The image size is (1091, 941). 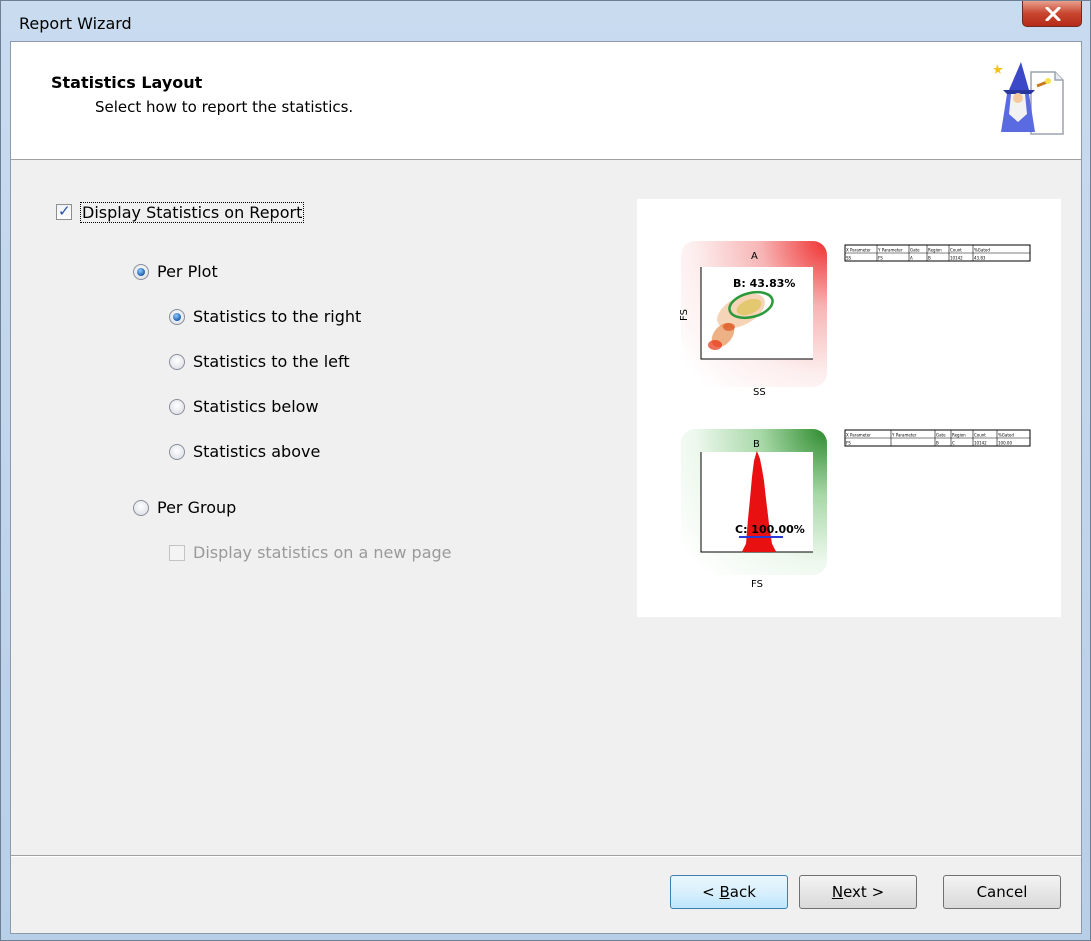 What do you see at coordinates (756, 444) in the screenshot?
I see `plot-b-title: B` at bounding box center [756, 444].